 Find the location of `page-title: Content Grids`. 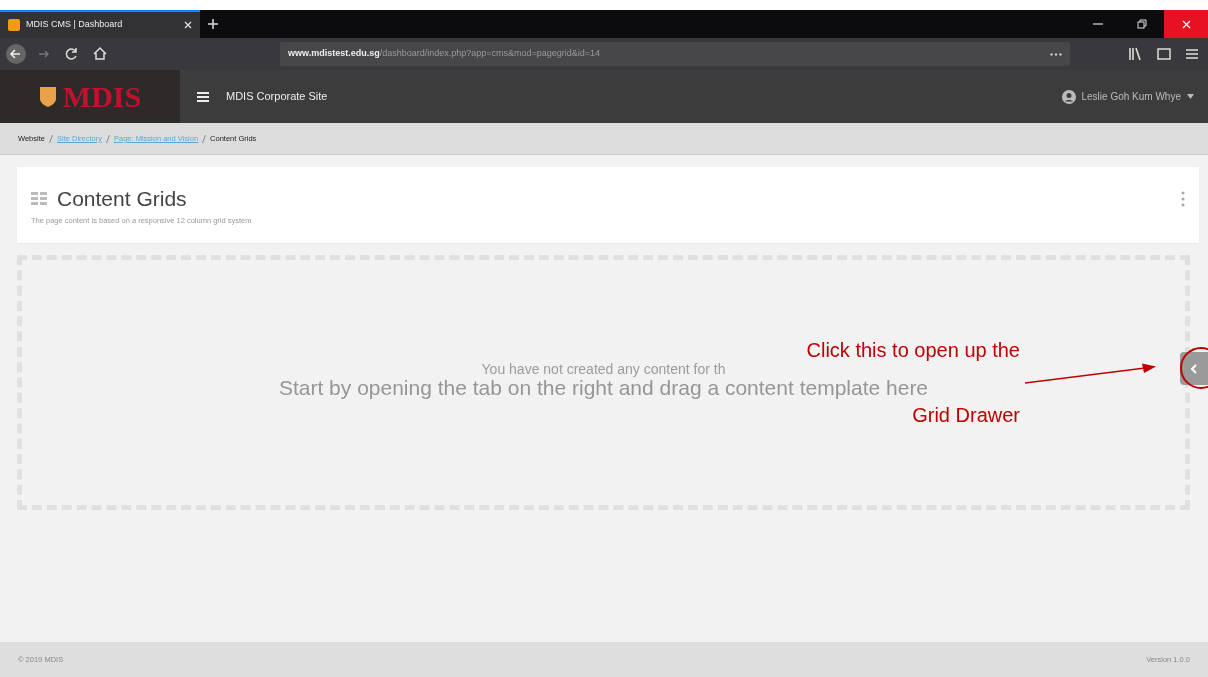

page-title: Content Grids is located at coordinates (122, 199).